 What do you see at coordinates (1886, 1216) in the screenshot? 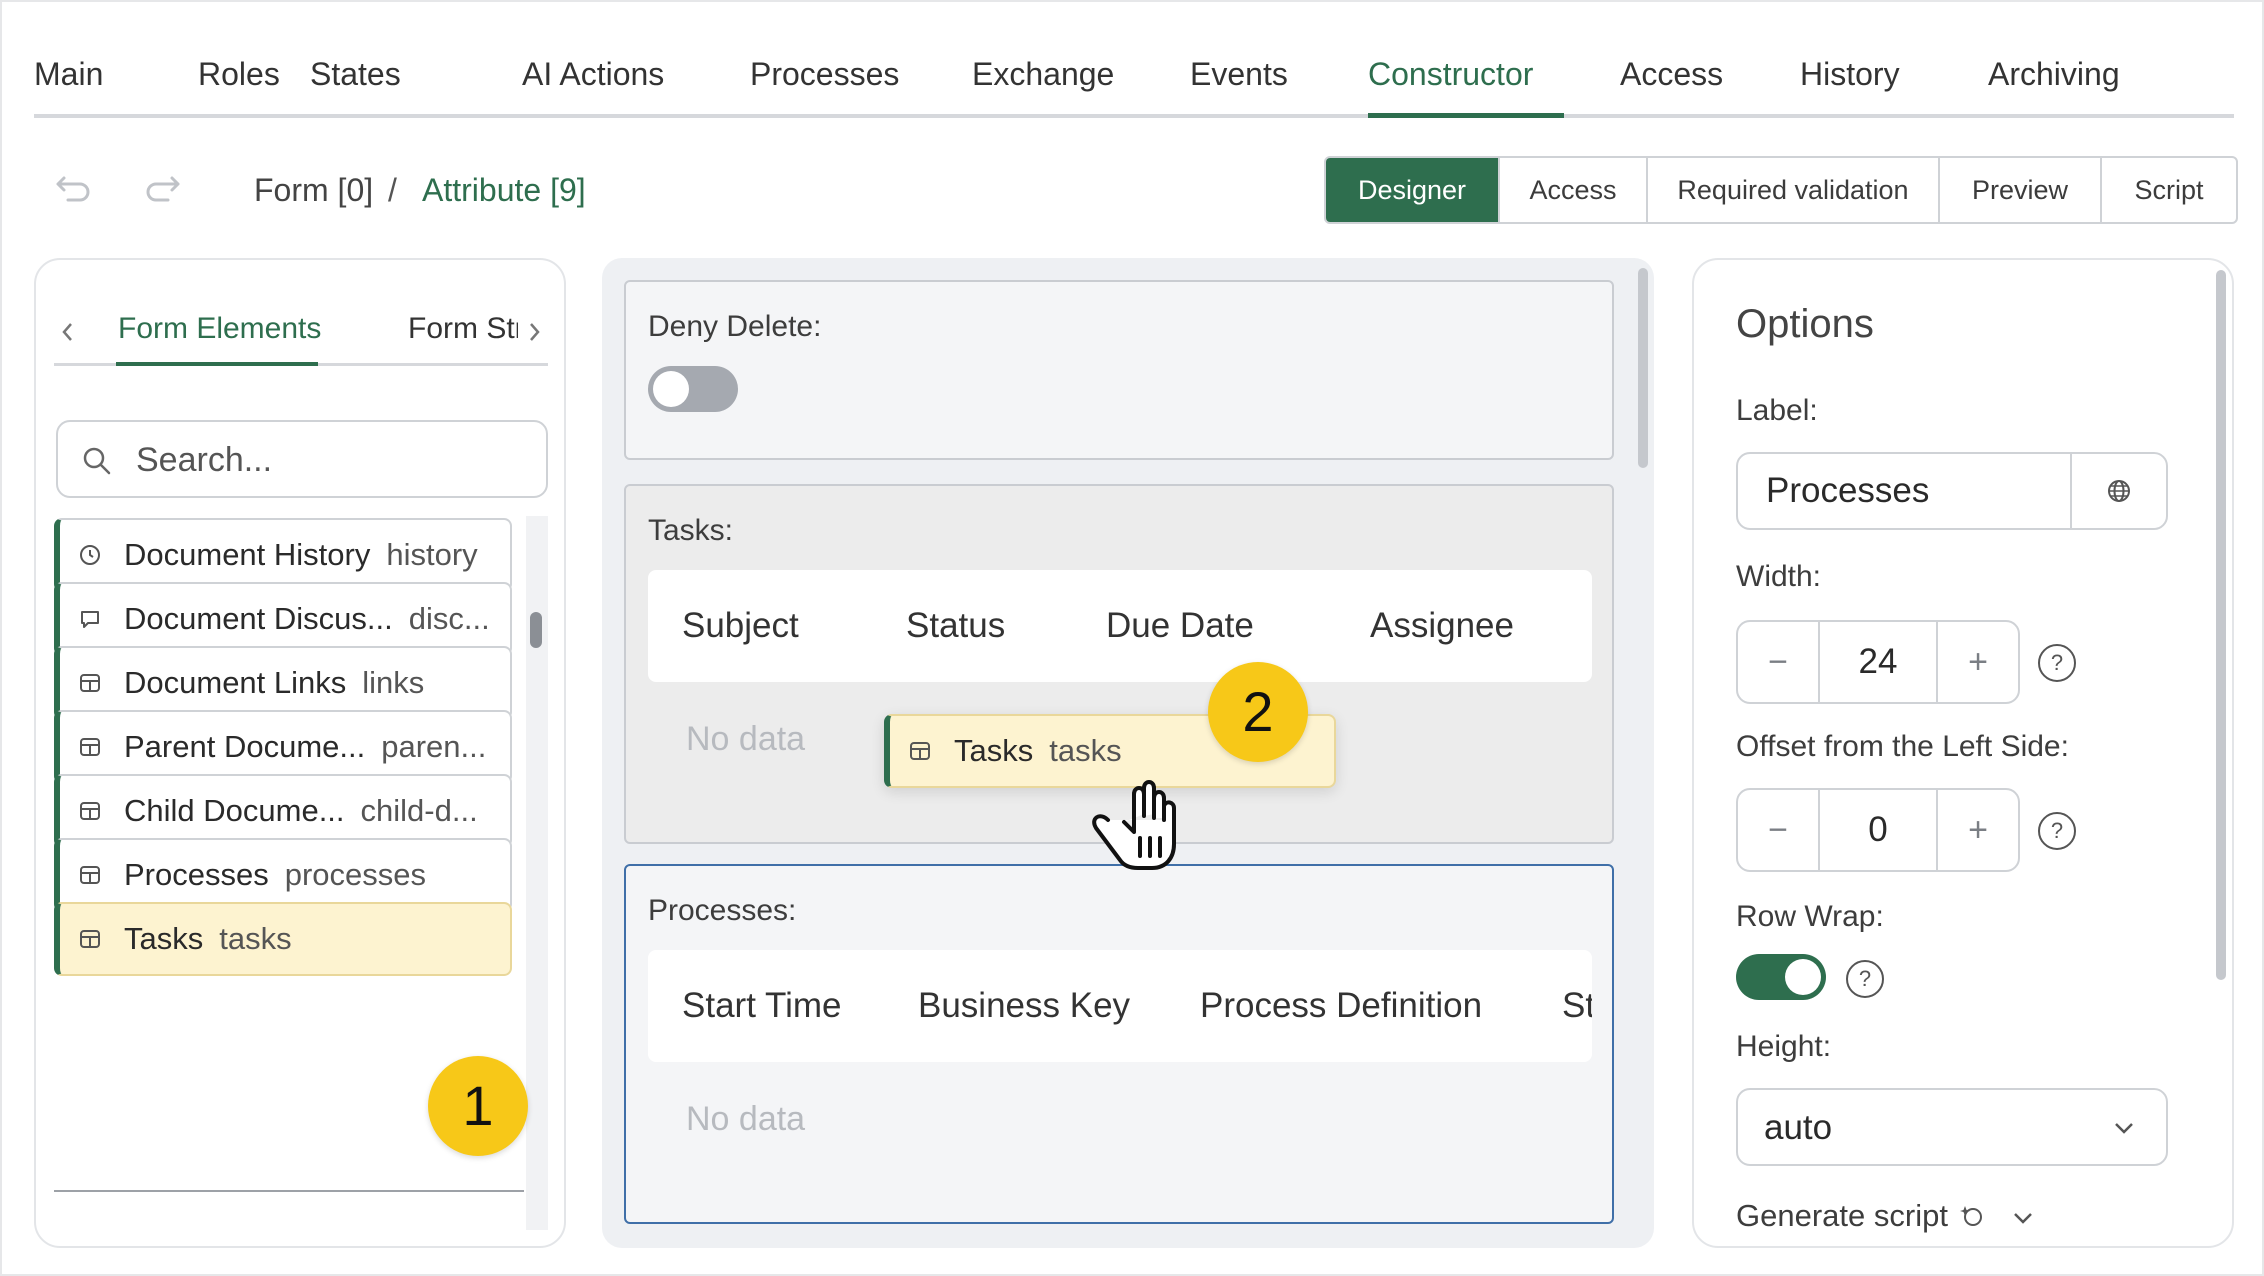
I see `generate-script-toggle: Generate script` at bounding box center [1886, 1216].